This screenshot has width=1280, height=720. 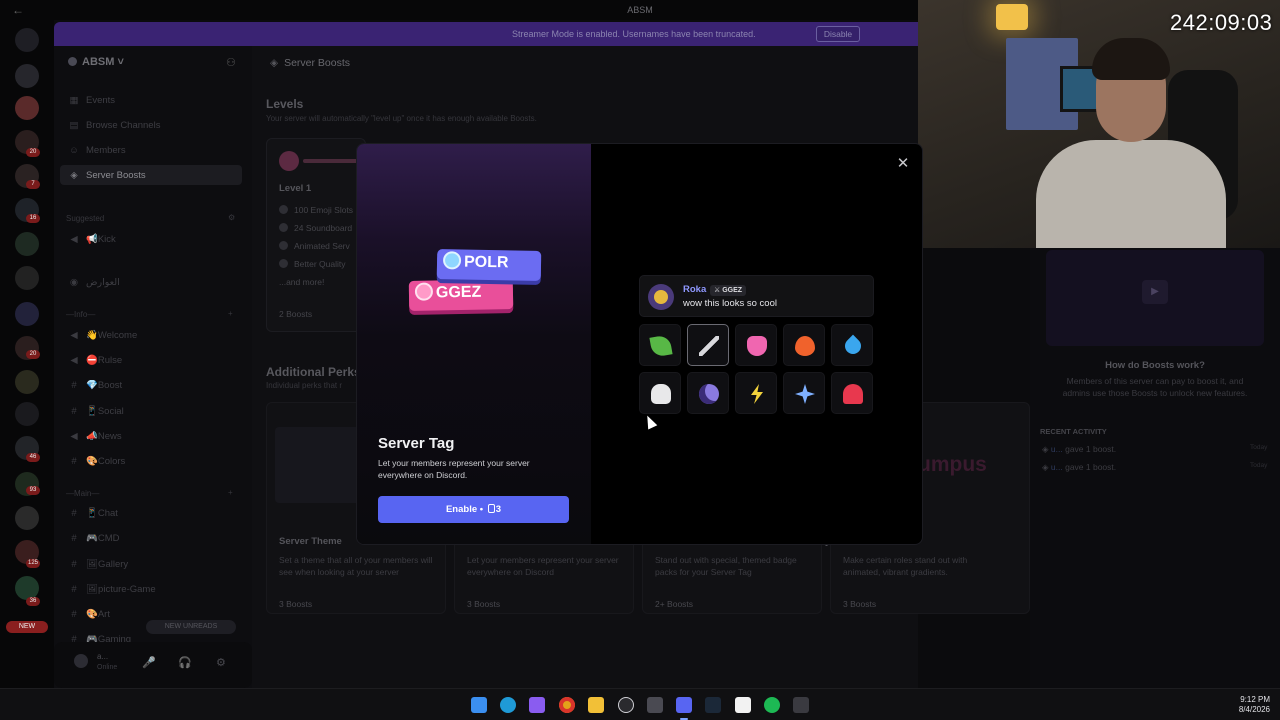 I want to click on channel-item: ◀ 📣News, so click(x=94, y=436).